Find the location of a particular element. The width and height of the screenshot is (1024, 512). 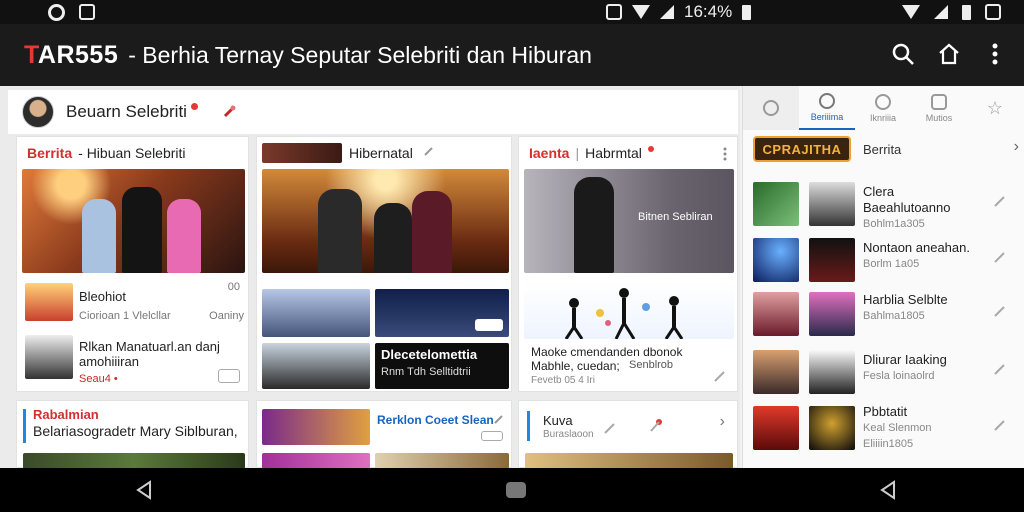

item-meta: Borlm 1a05 is located at coordinates (891, 264).